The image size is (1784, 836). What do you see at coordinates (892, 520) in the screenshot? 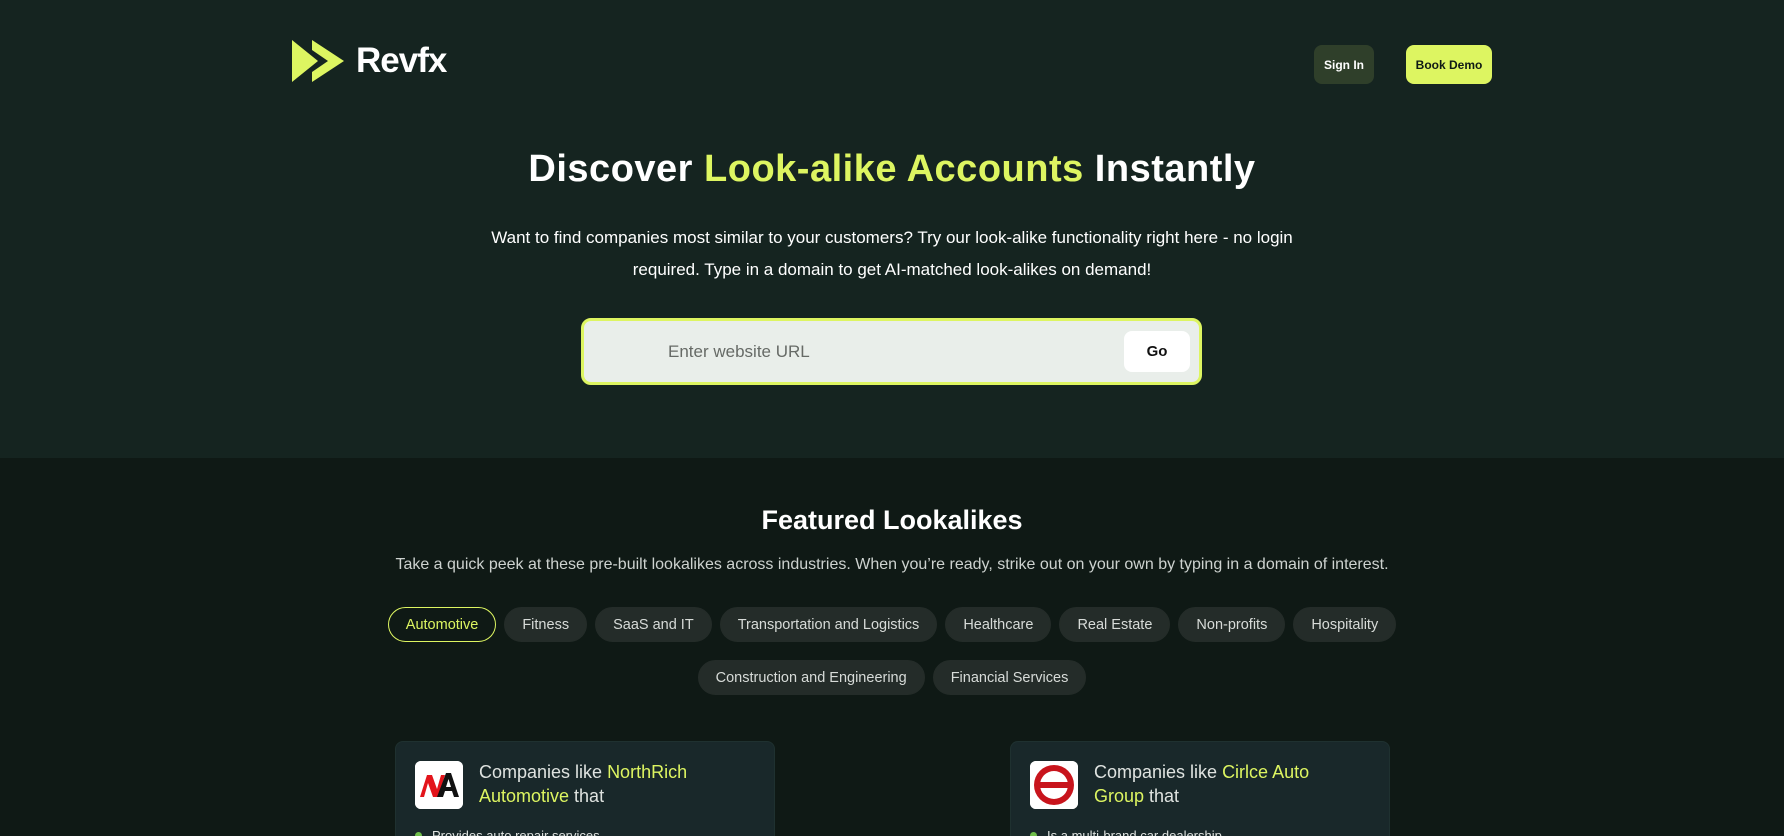
I see `featured-title: Featured Lookalikes` at bounding box center [892, 520].